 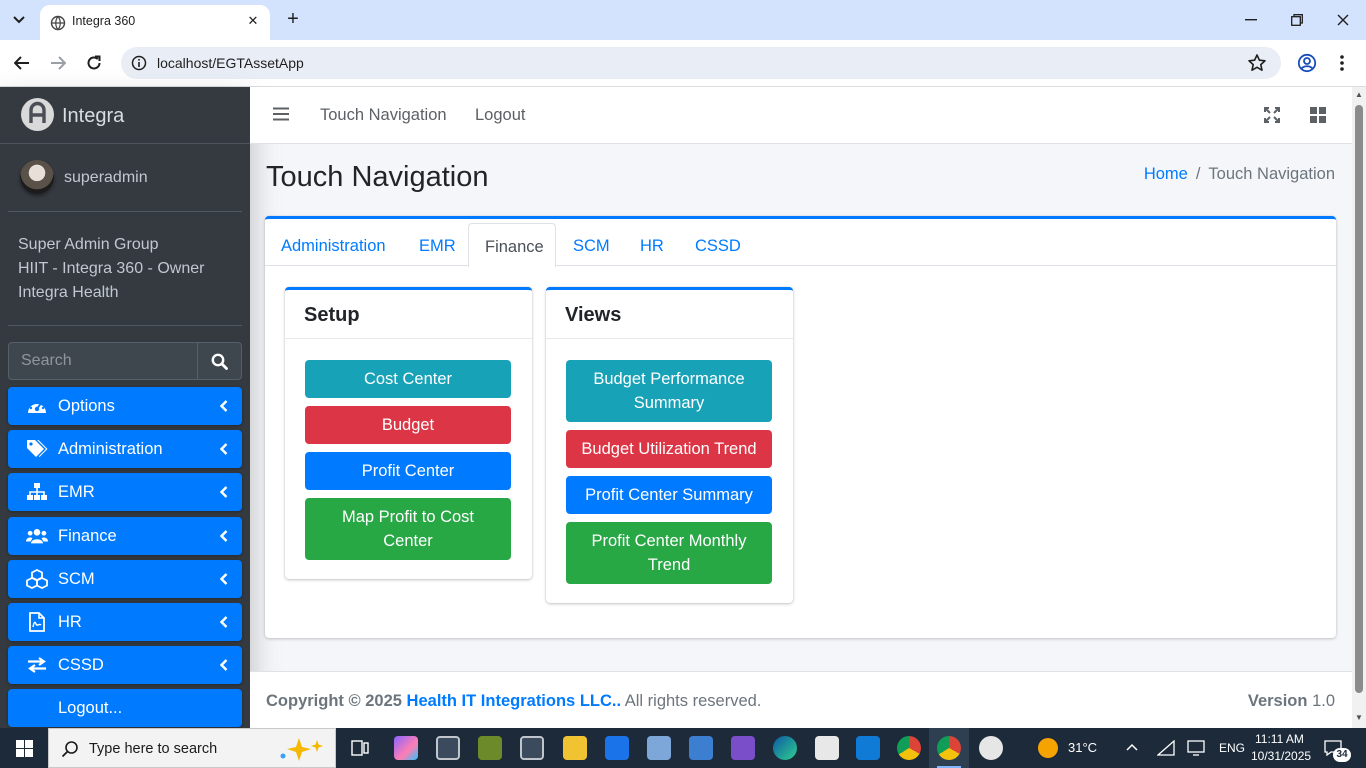 I want to click on brand-link: Integra, so click(x=125, y=115).